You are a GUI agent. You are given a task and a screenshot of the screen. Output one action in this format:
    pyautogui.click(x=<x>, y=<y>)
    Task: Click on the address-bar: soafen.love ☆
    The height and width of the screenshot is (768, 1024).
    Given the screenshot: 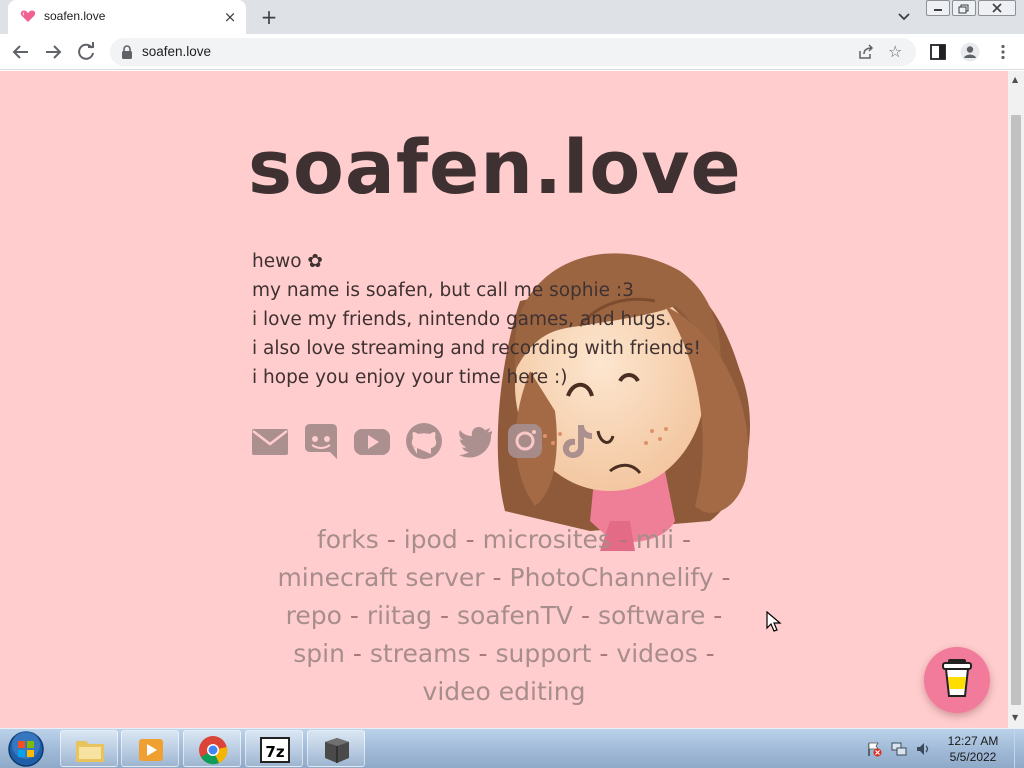 What is the action you would take?
    pyautogui.click(x=513, y=52)
    